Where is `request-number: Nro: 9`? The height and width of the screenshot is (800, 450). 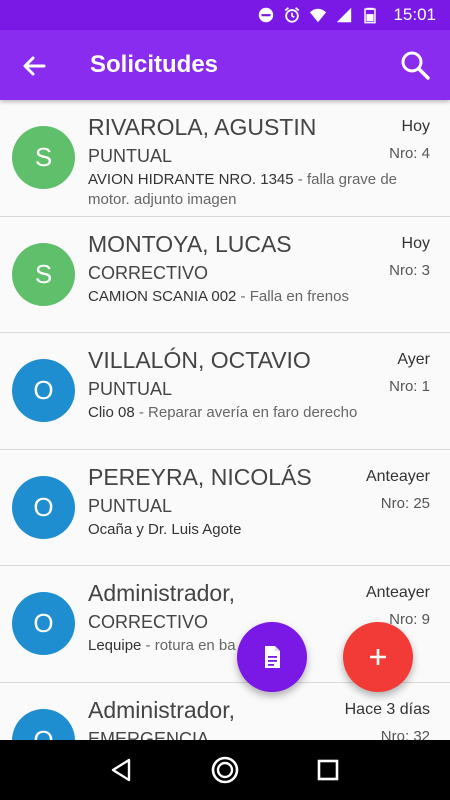 request-number: Nro: 9 is located at coordinates (409, 619).